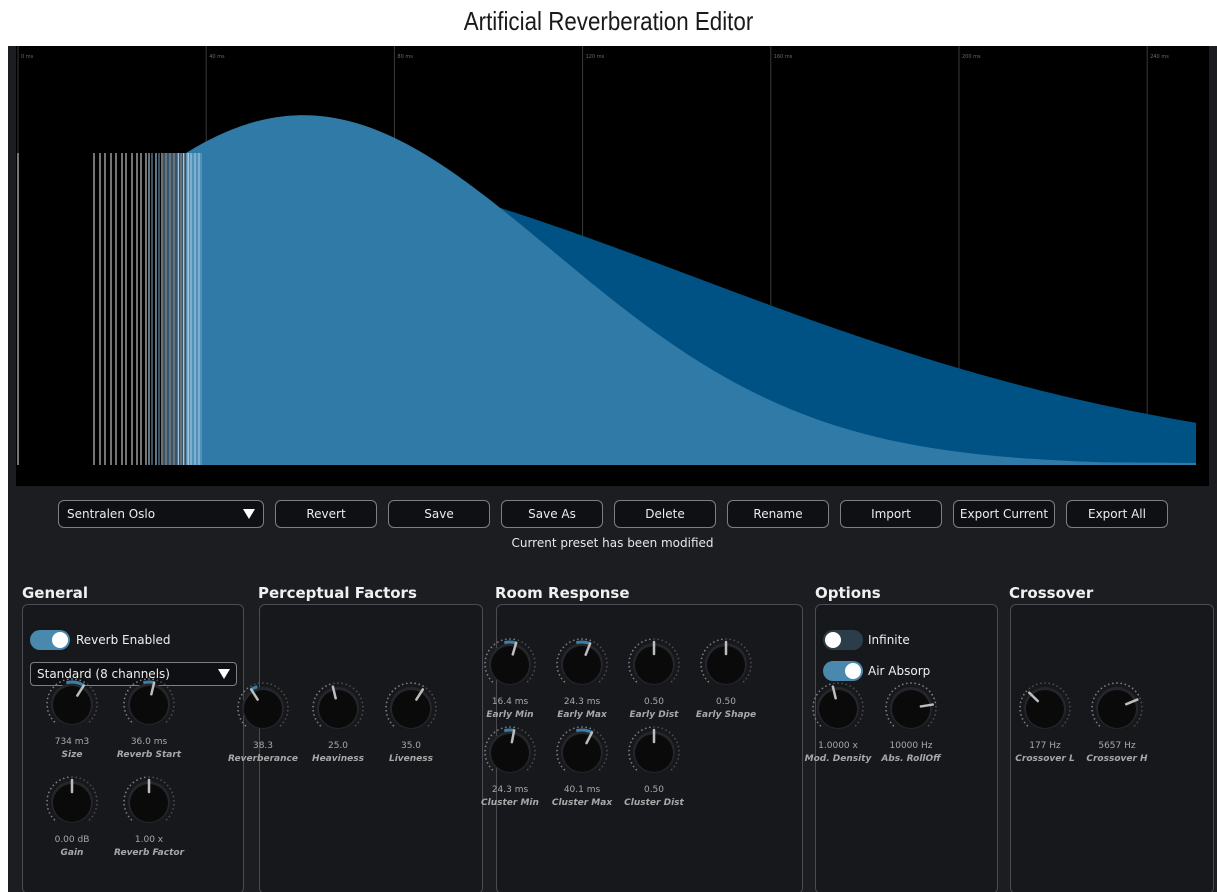 The height and width of the screenshot is (892, 1217). Describe the element at coordinates (848, 593) in the screenshot. I see `section-title-options: Options` at that location.